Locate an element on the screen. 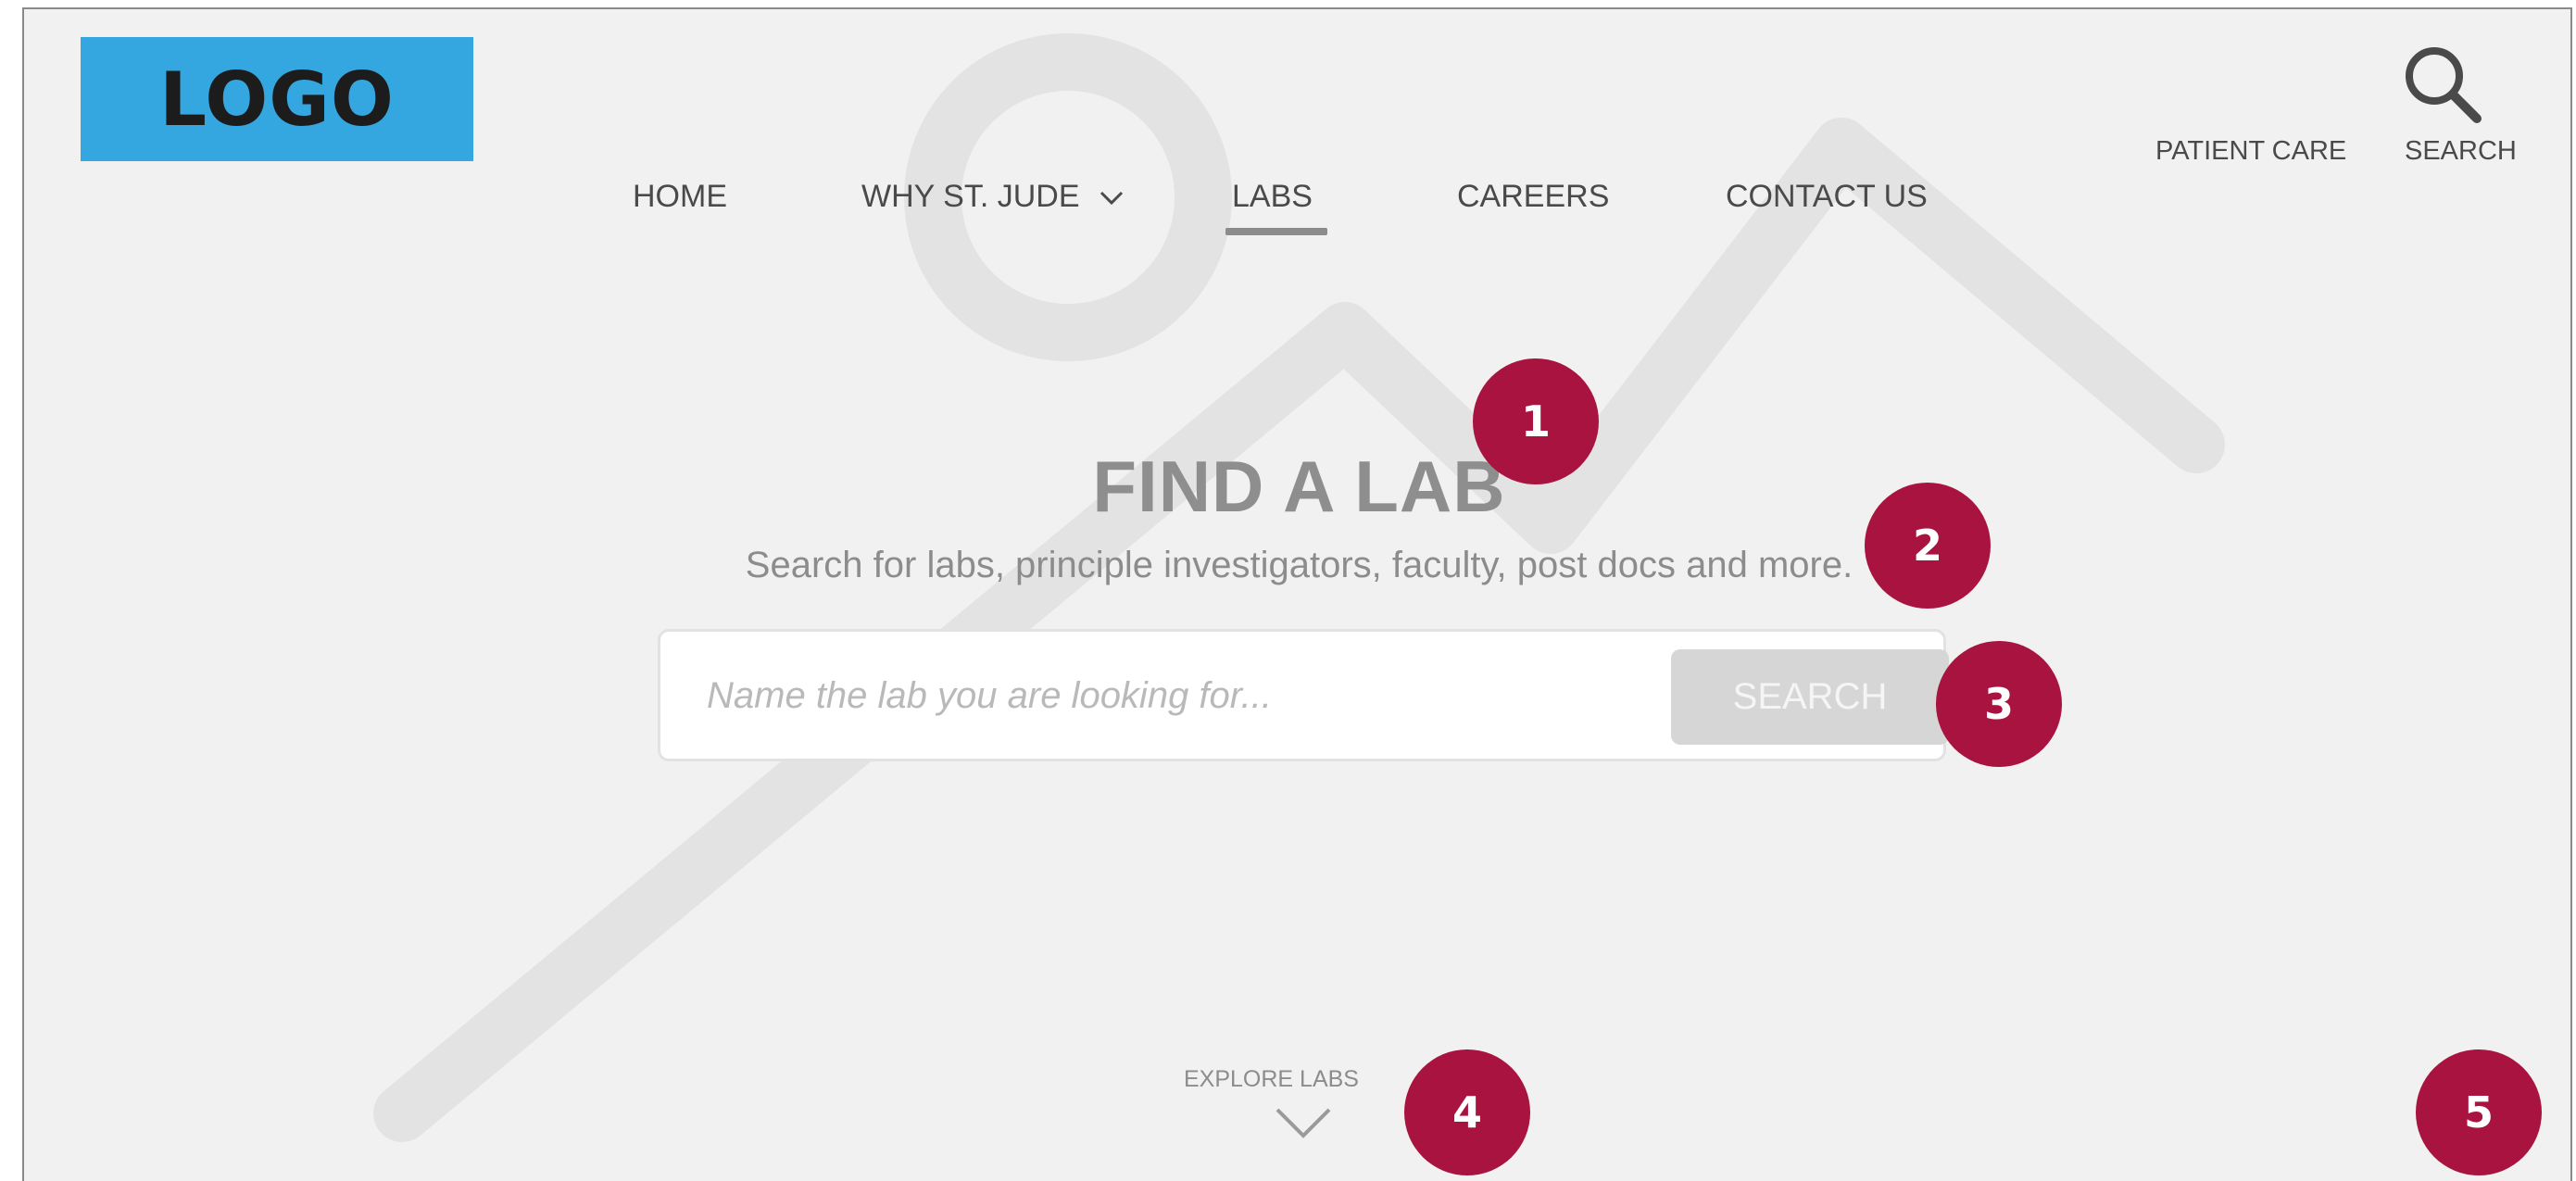  patient-care-label: PATIENT CARE is located at coordinates (2251, 151).